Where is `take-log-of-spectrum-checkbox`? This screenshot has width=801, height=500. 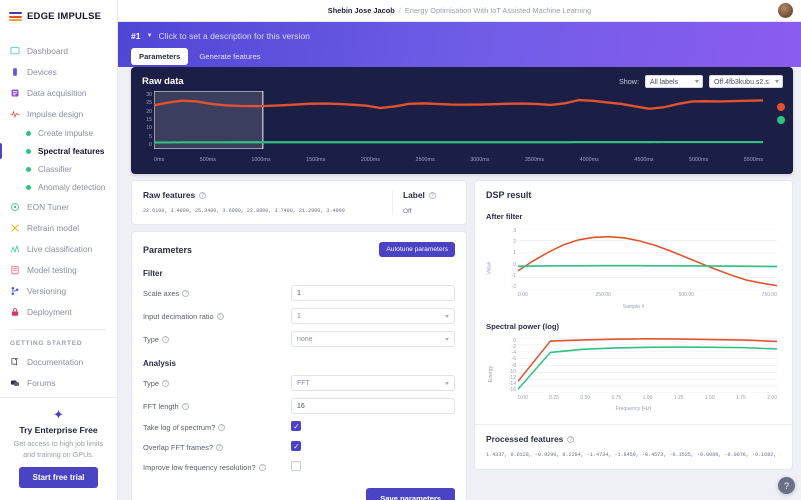 take-log-of-spectrum-checkbox is located at coordinates (296, 426).